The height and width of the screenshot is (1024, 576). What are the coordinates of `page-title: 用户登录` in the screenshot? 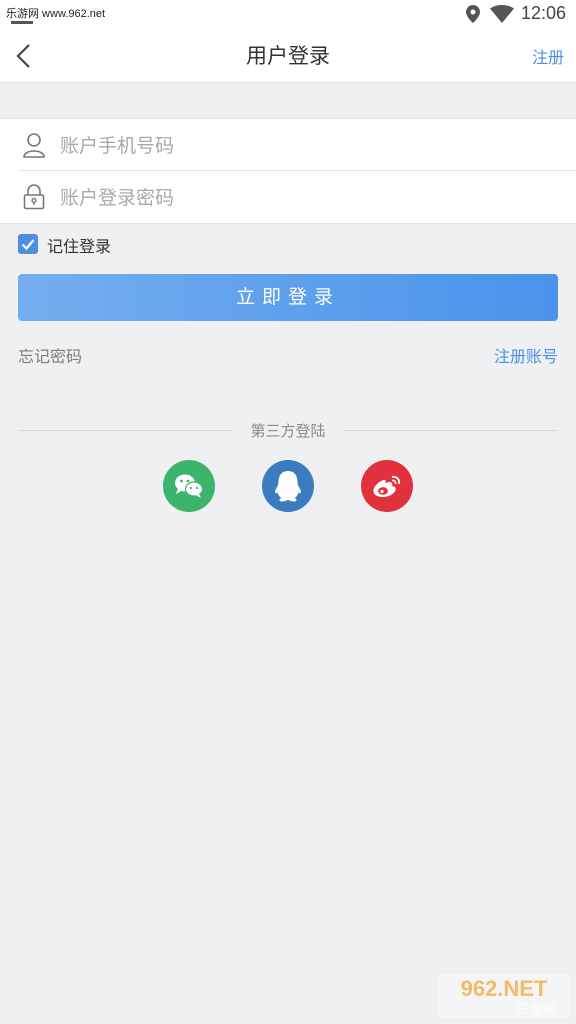 It's located at (288, 56).